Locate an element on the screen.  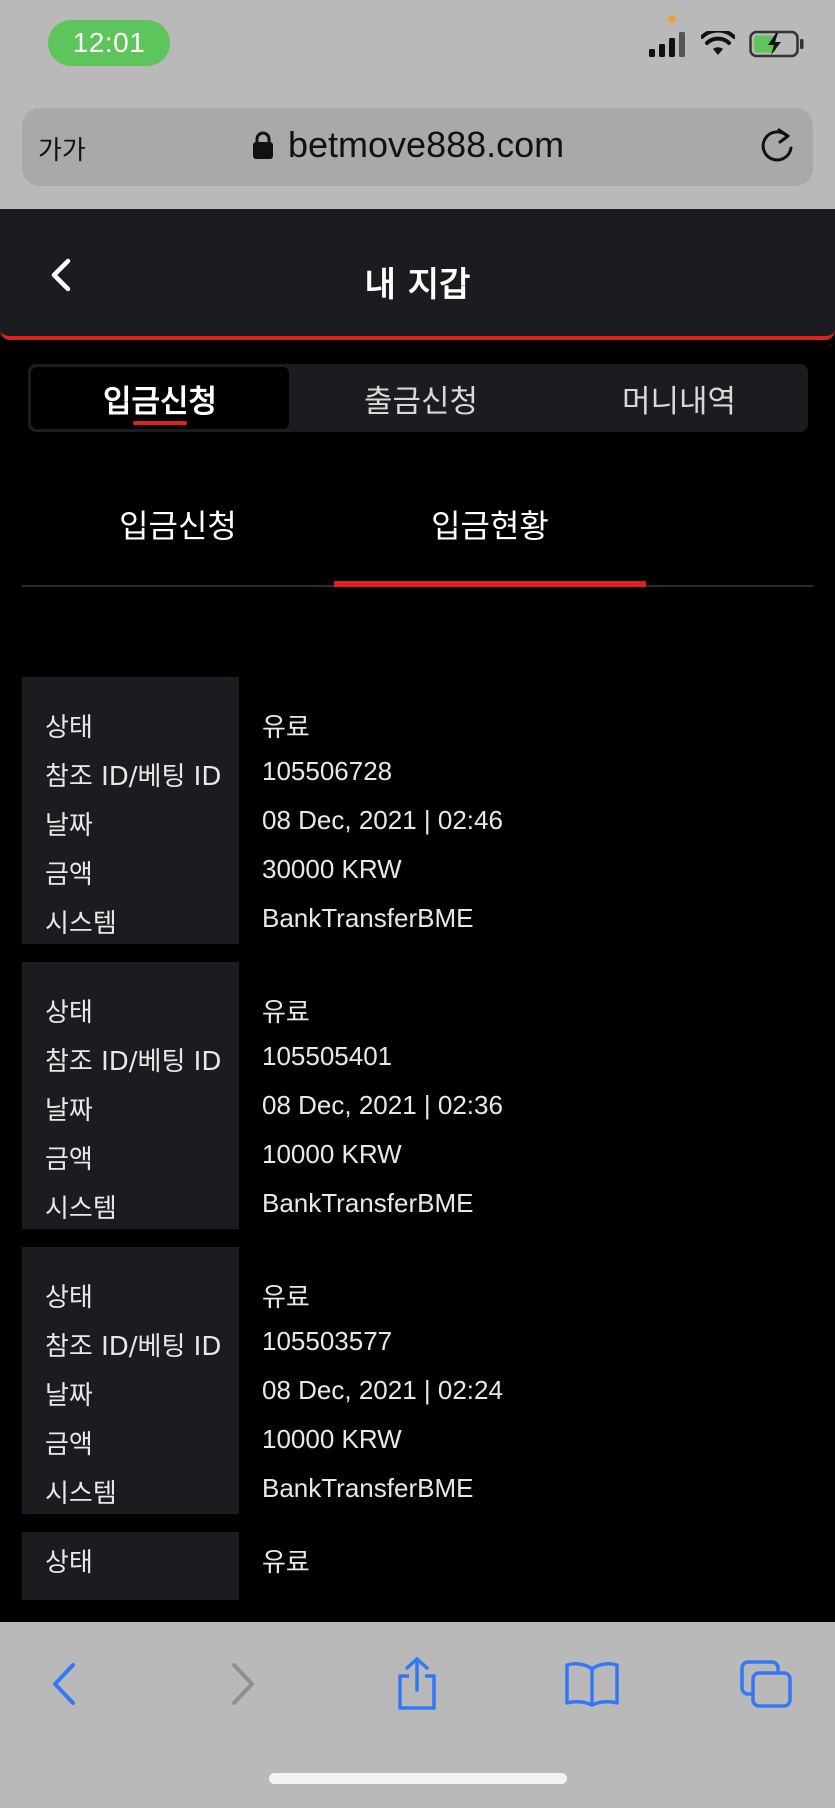
subtab-deposit-status: 입금현황 is located at coordinates (490, 533).